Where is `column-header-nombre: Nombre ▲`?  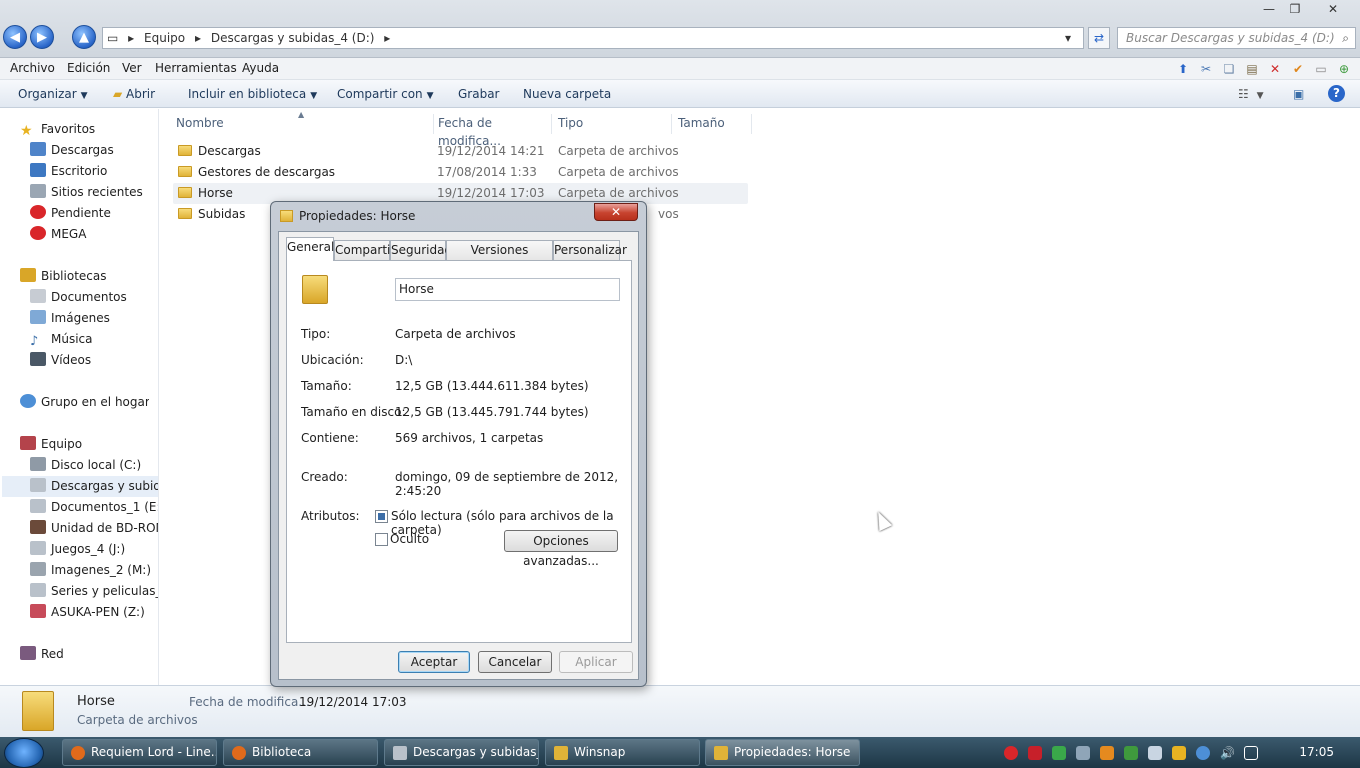
column-header-nombre: Nombre ▲ is located at coordinates (302, 122).